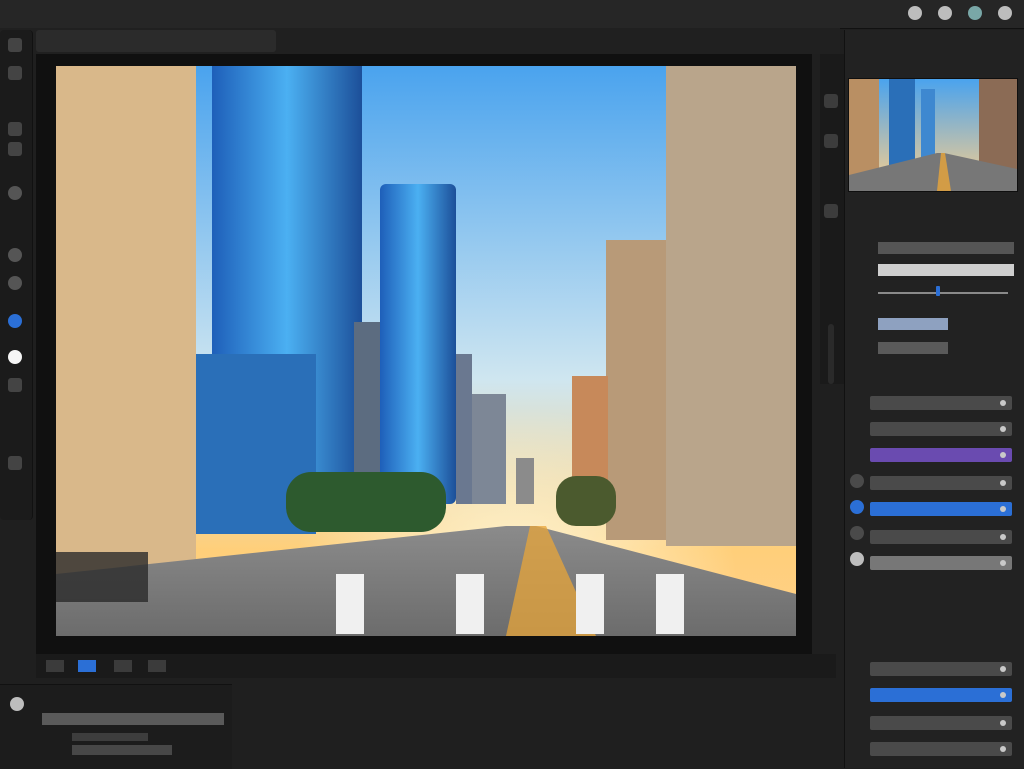 The height and width of the screenshot is (769, 1024). I want to click on adjust-slider-track, so click(943, 293).